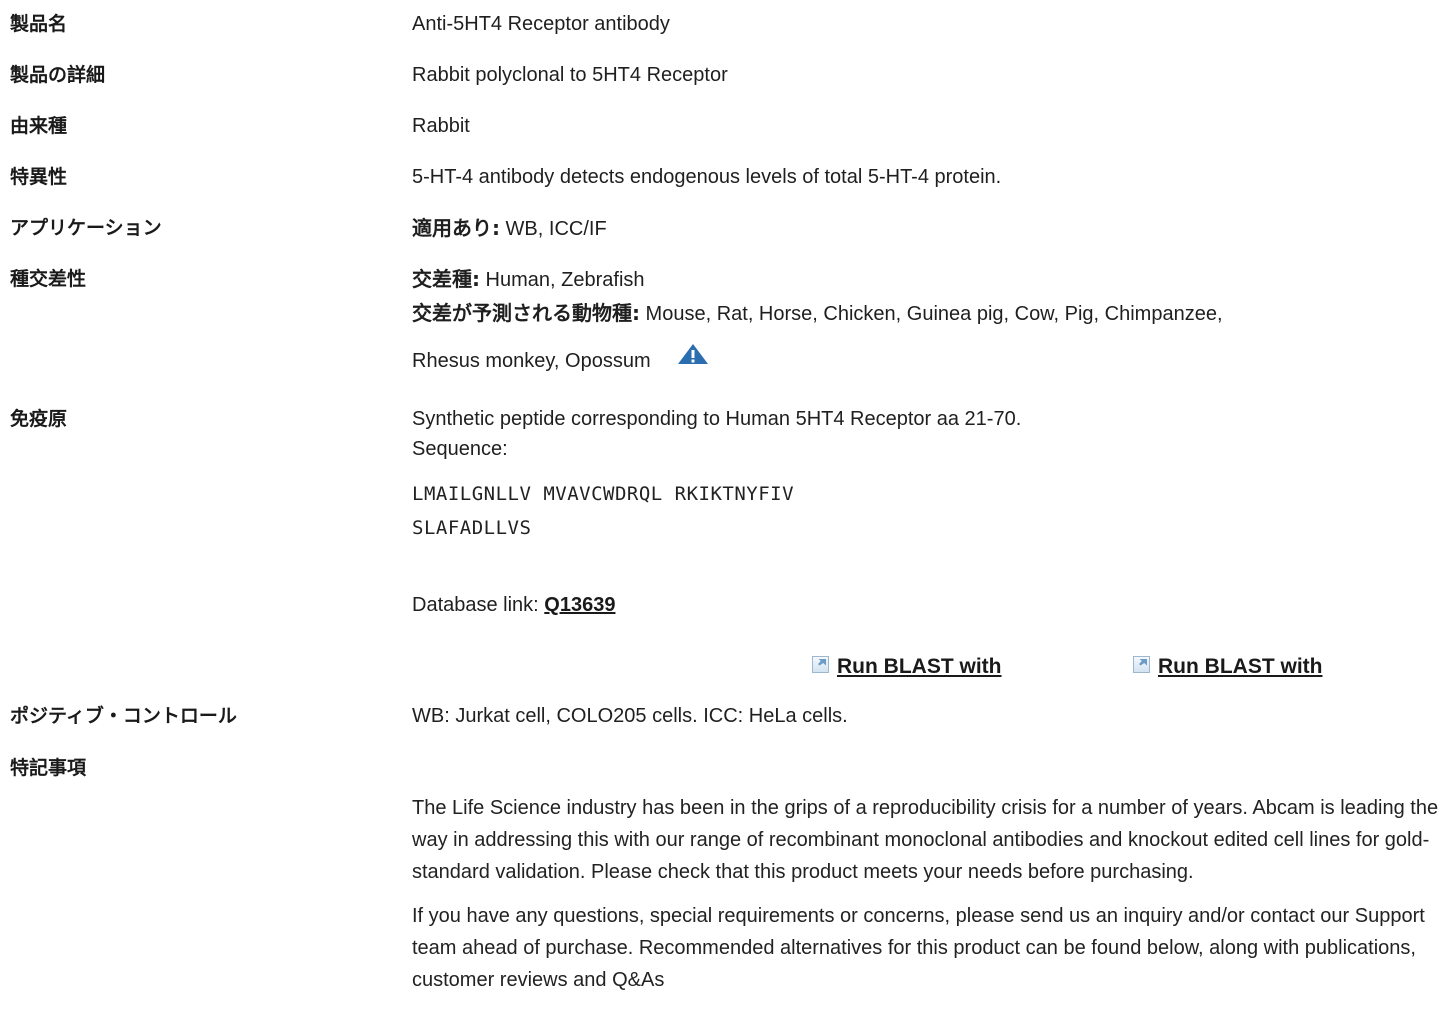 This screenshot has width=1445, height=1032. I want to click on applications-prefix: 適用あり:, so click(456, 228).